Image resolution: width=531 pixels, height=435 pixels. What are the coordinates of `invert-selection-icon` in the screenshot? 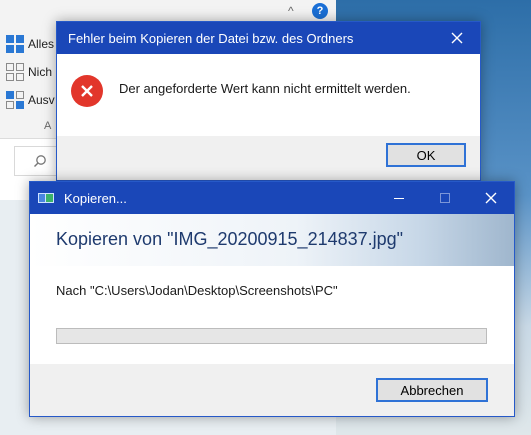 It's located at (15, 100).